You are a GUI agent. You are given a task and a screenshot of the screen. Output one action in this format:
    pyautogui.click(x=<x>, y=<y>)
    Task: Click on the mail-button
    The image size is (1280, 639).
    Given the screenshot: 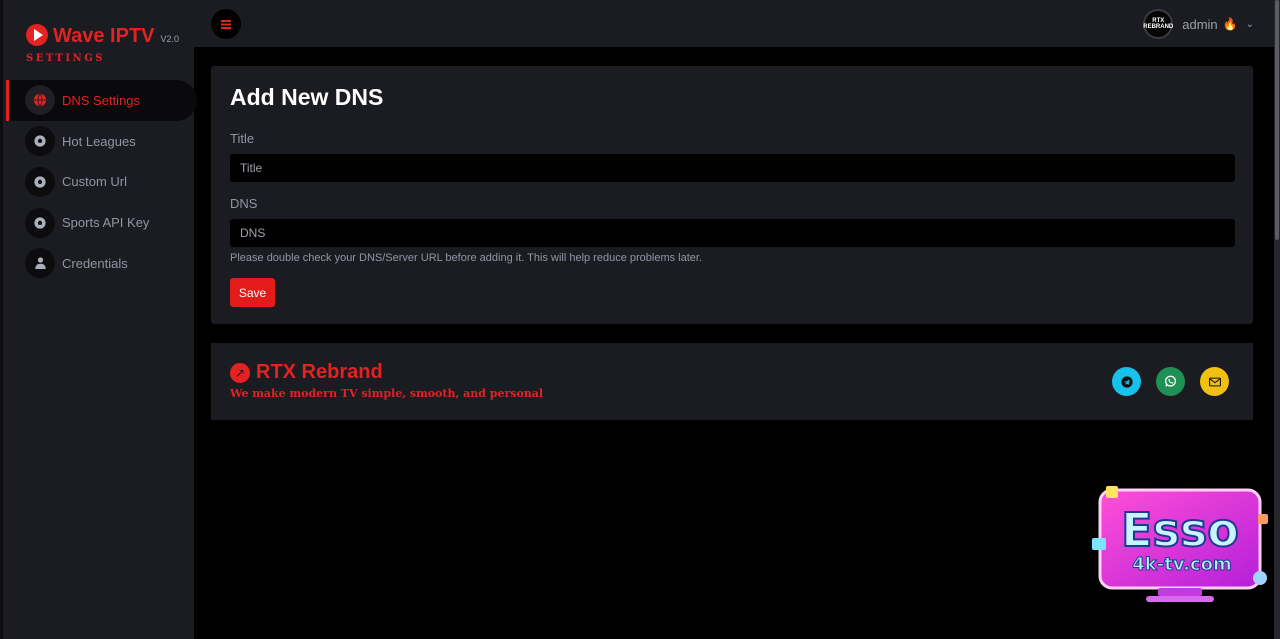 What is the action you would take?
    pyautogui.click(x=1214, y=381)
    